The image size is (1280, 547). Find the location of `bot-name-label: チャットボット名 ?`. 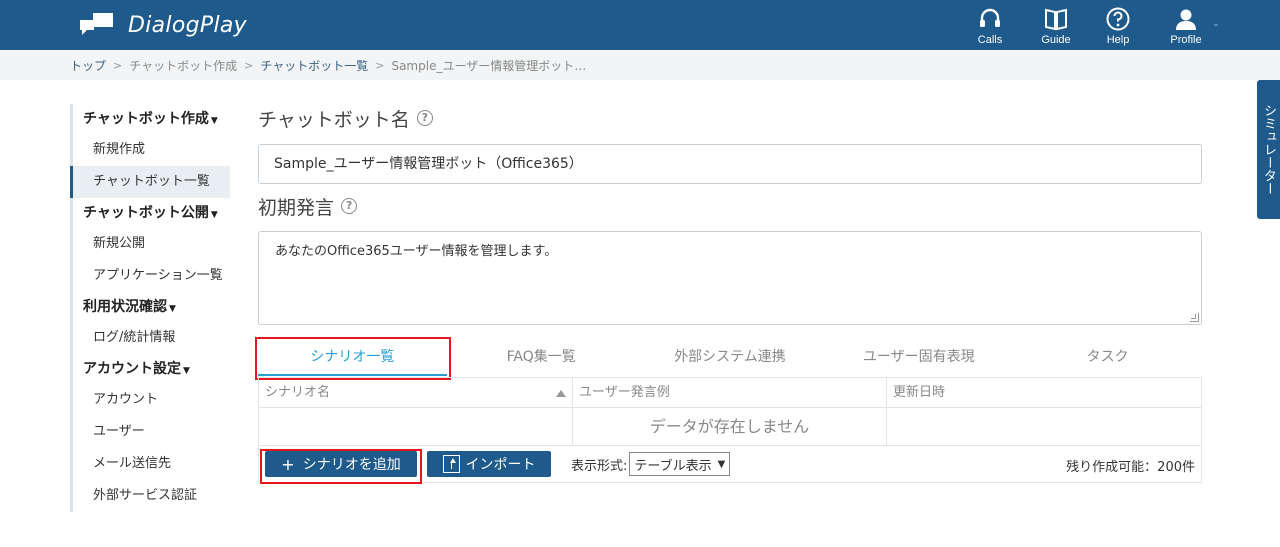

bot-name-label: チャットボット名 ? is located at coordinates (730, 118).